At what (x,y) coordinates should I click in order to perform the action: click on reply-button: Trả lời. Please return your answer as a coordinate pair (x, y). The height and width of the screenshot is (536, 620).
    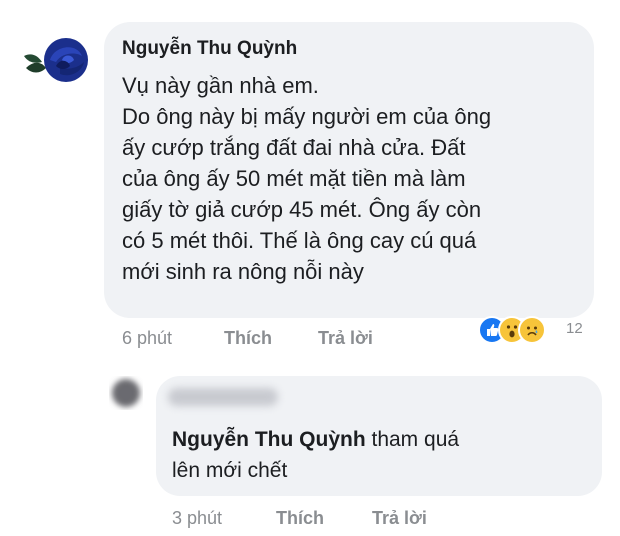
    Looking at the image, I should click on (345, 338).